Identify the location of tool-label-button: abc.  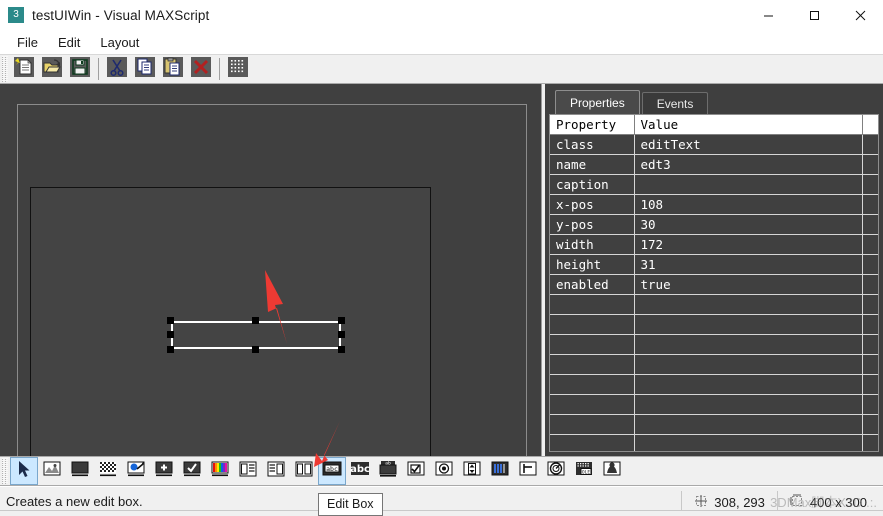
(360, 471).